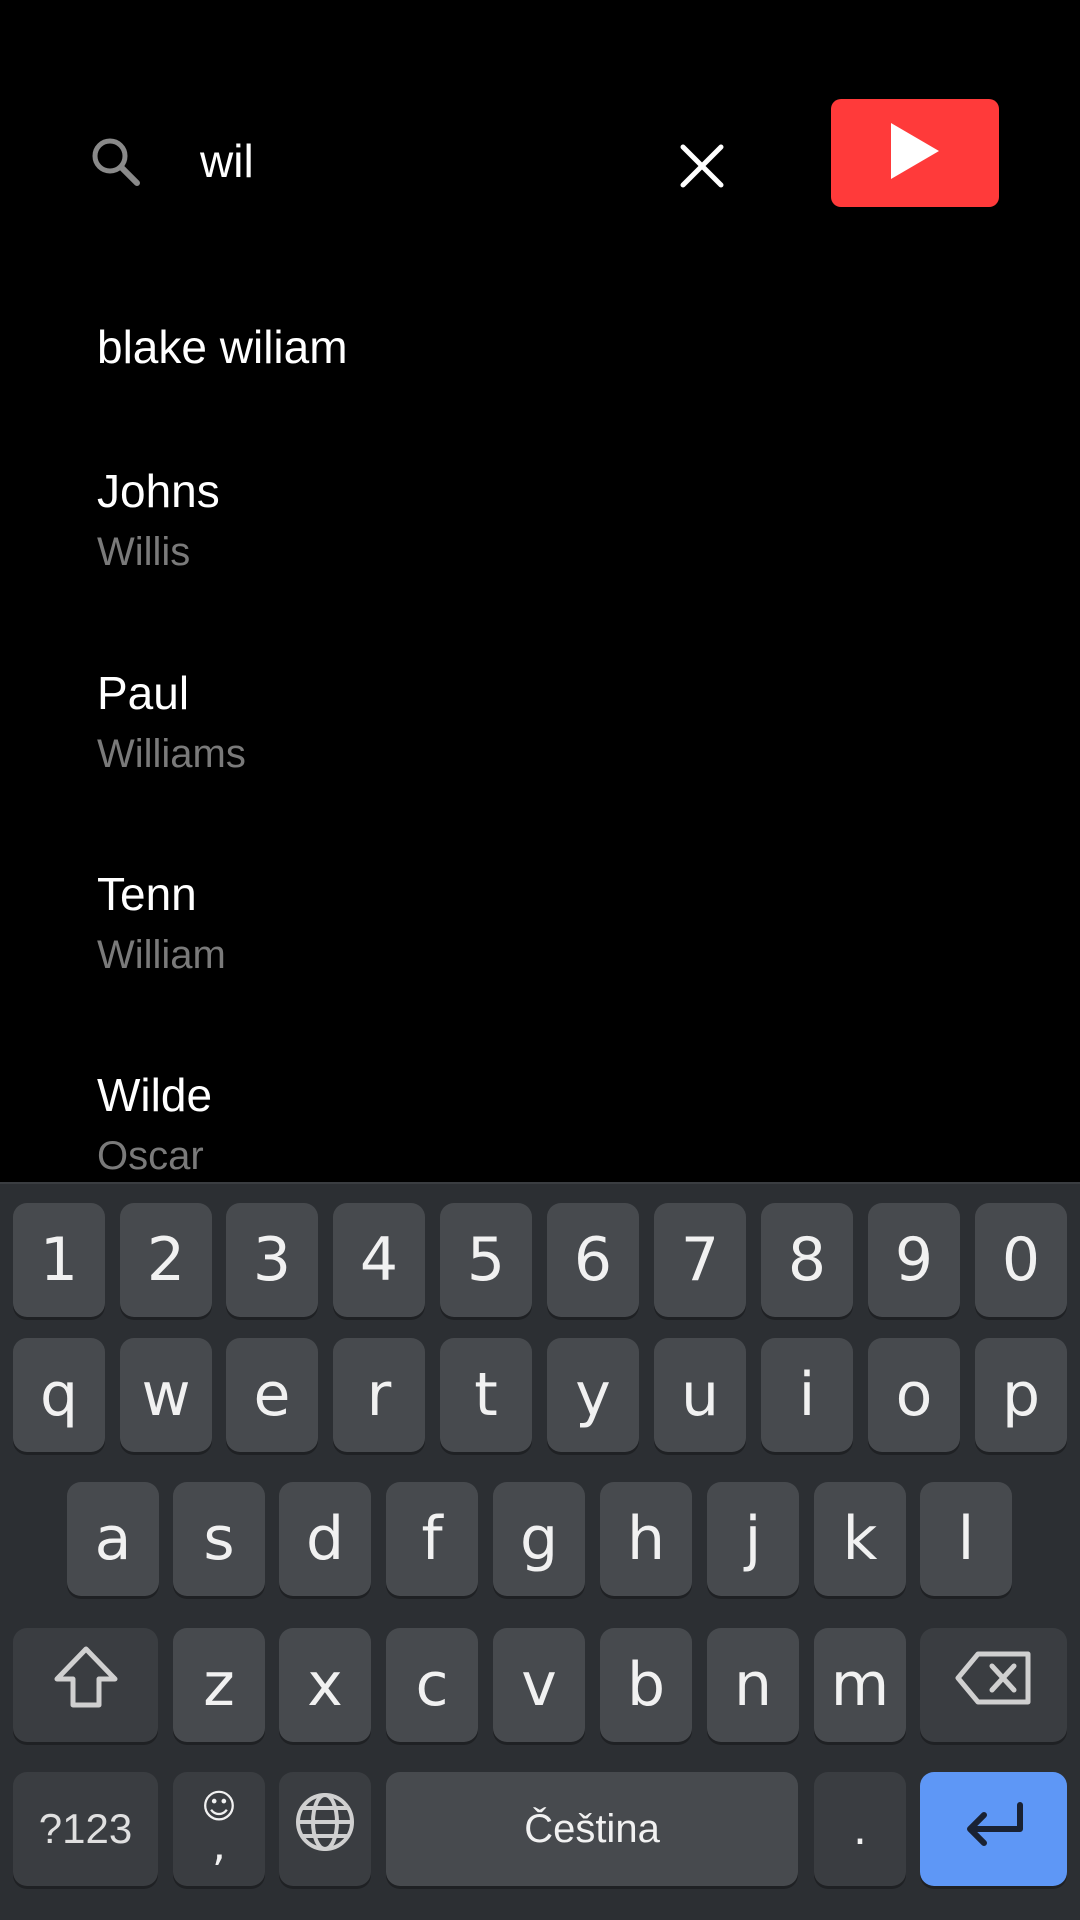 The image size is (1080, 1920). What do you see at coordinates (540, 948) in the screenshot?
I see `suggestion-item: Tenn William` at bounding box center [540, 948].